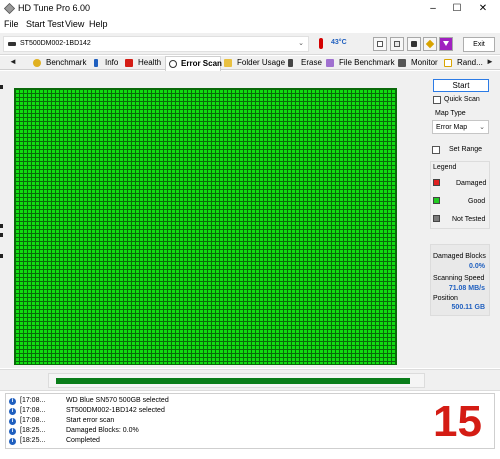  I want to click on paste-button, so click(397, 44).